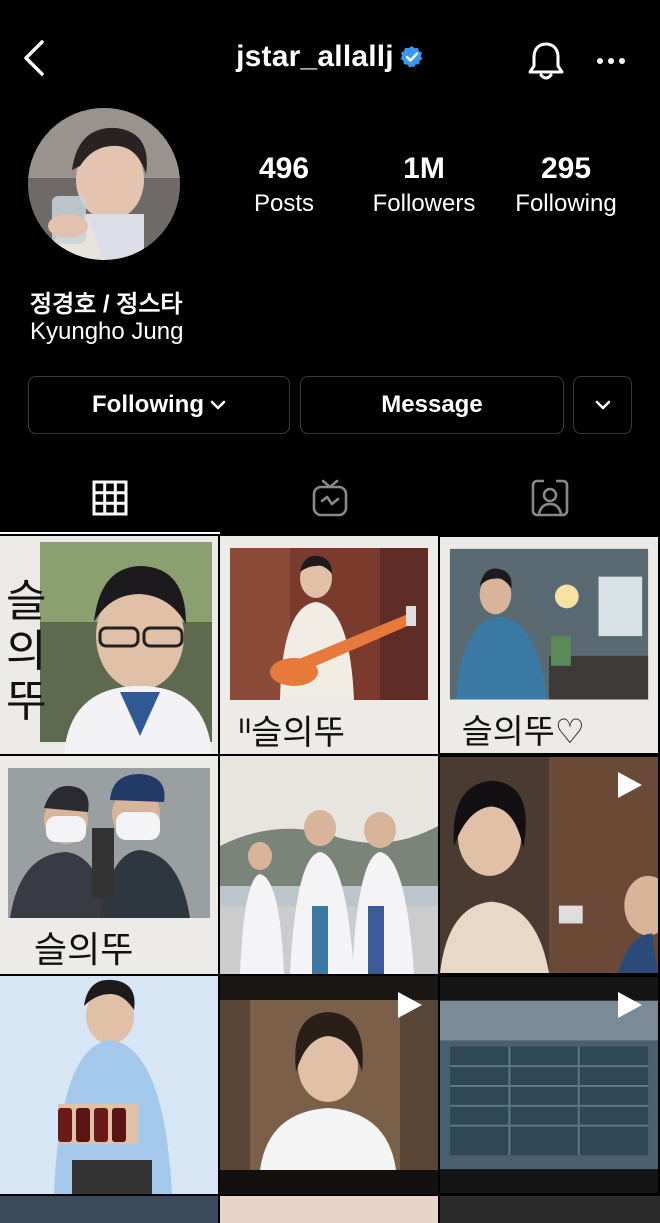  What do you see at coordinates (26, 701) in the screenshot?
I see `svg-text: 뚜` at bounding box center [26, 701].